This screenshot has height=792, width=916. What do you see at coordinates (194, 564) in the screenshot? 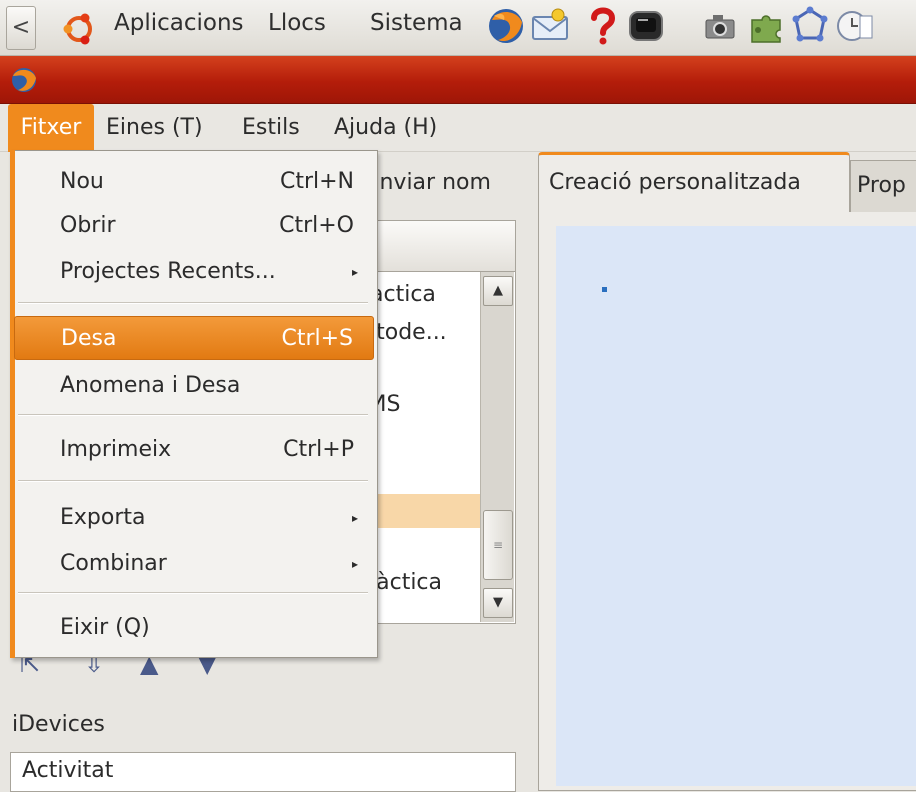
I see `menu-item-combinar: Combinar ▸` at bounding box center [194, 564].